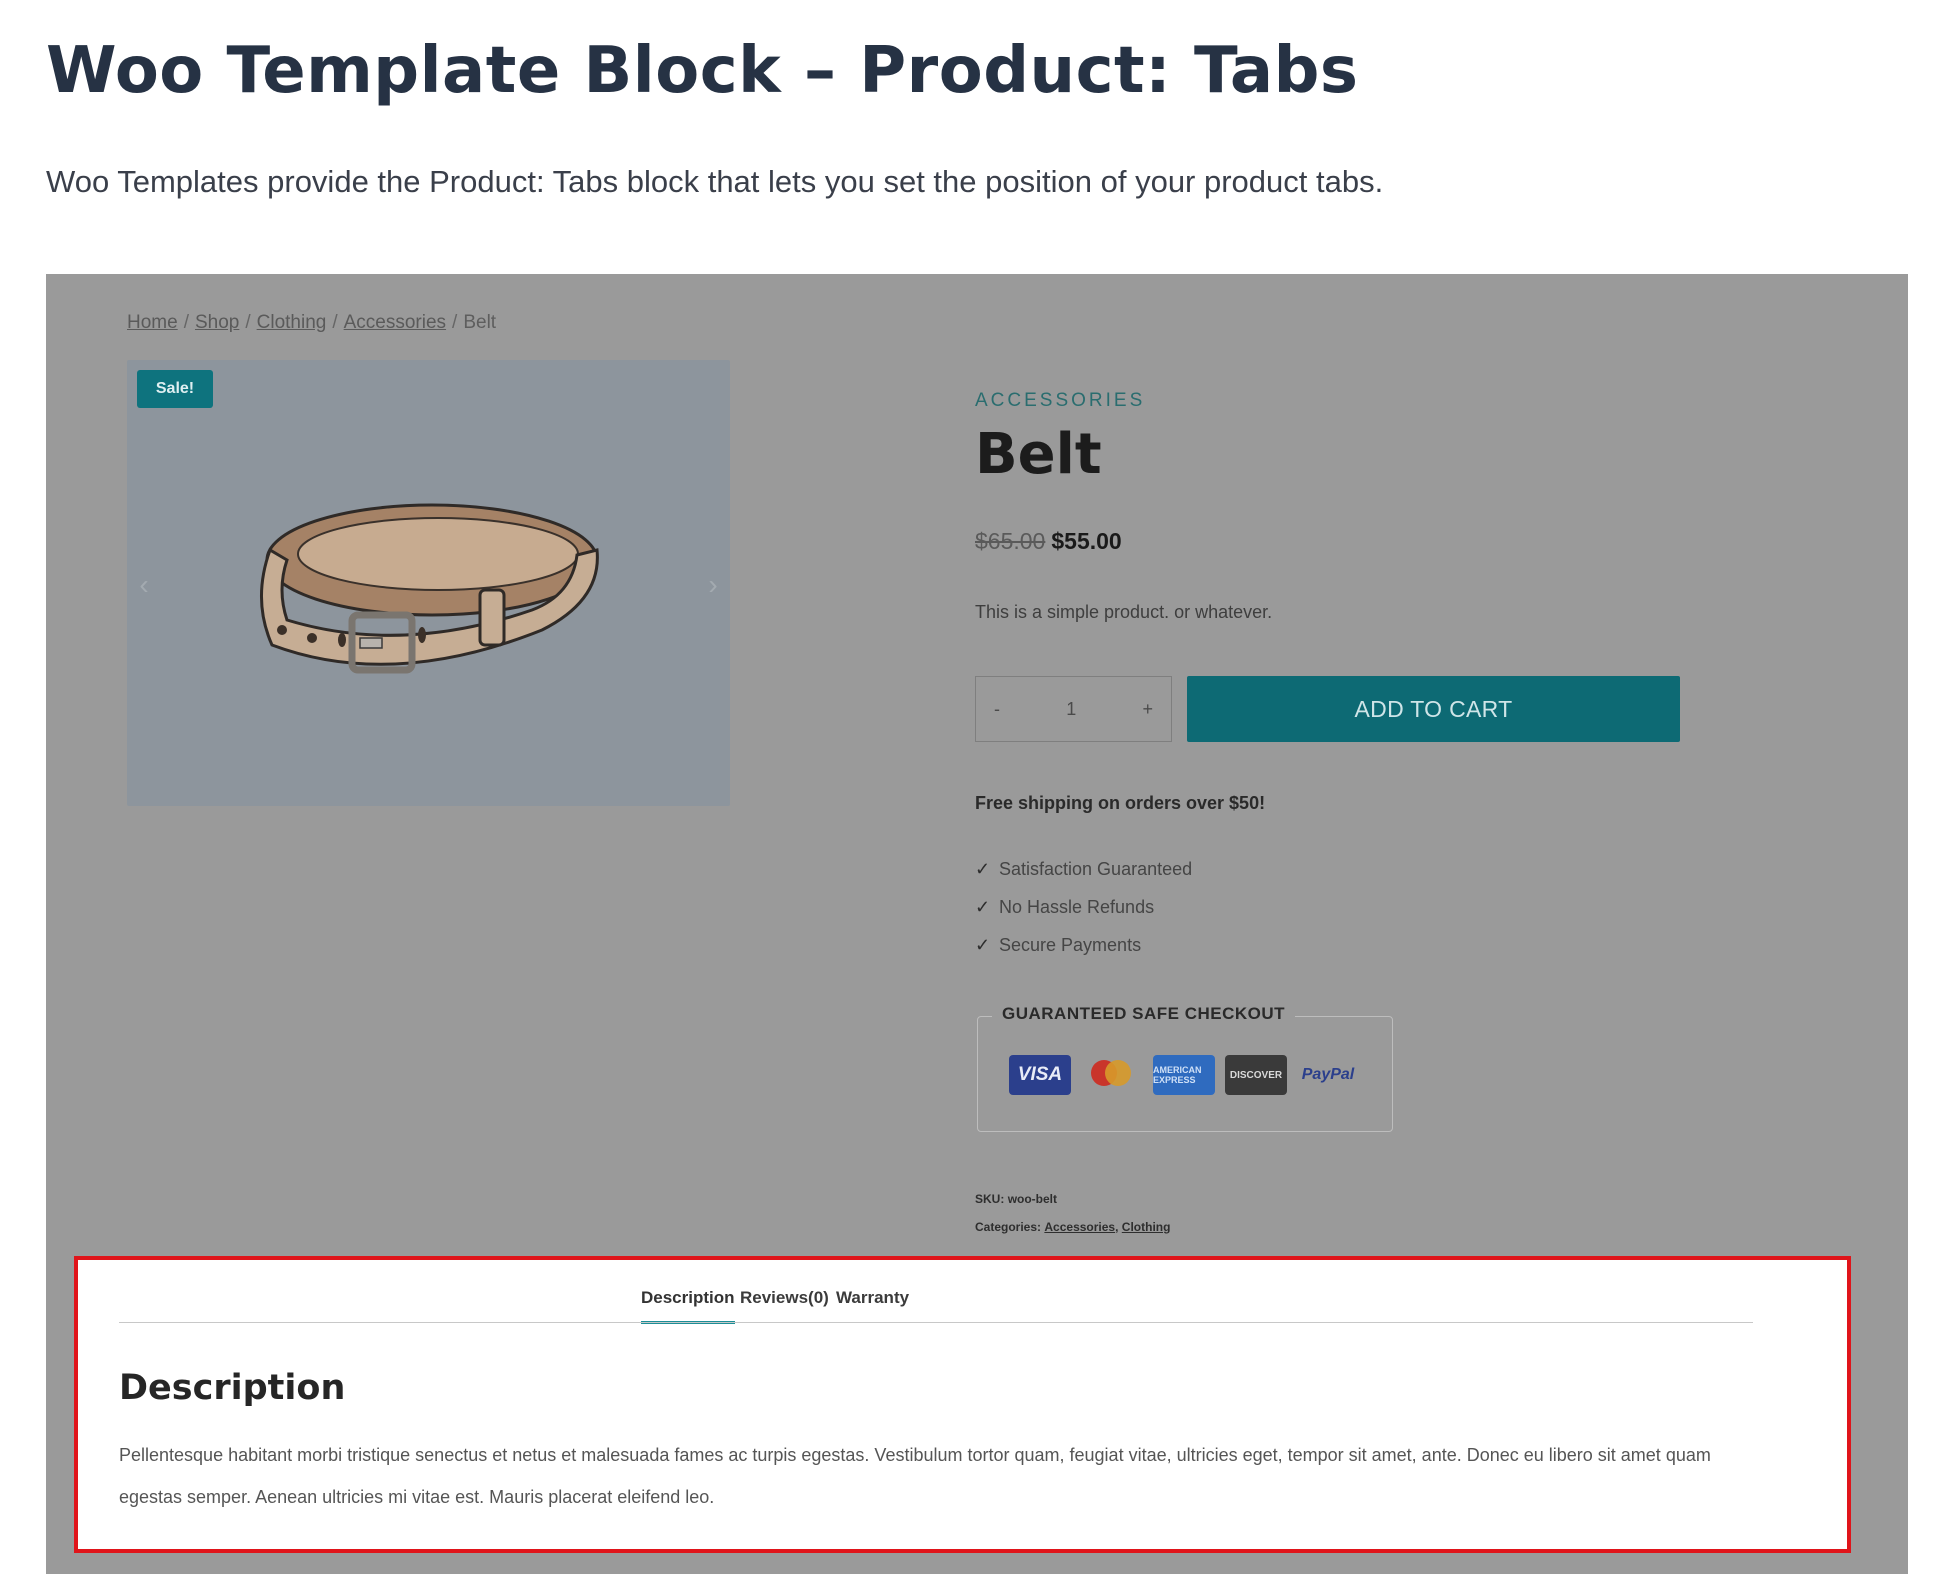  Describe the element at coordinates (1086, 541) in the screenshot. I see `sale-price: $55.00` at that location.